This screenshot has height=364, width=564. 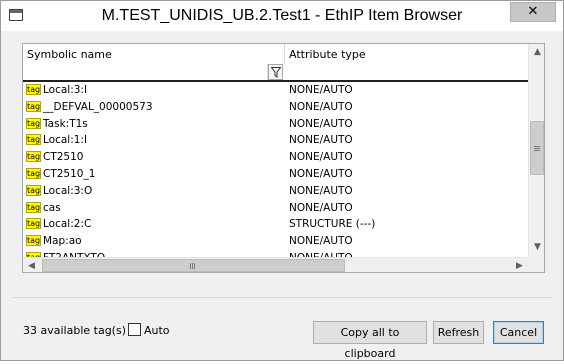 What do you see at coordinates (275, 224) in the screenshot?
I see `table-row: tag Local:2:C STRUCTURE (---)` at bounding box center [275, 224].